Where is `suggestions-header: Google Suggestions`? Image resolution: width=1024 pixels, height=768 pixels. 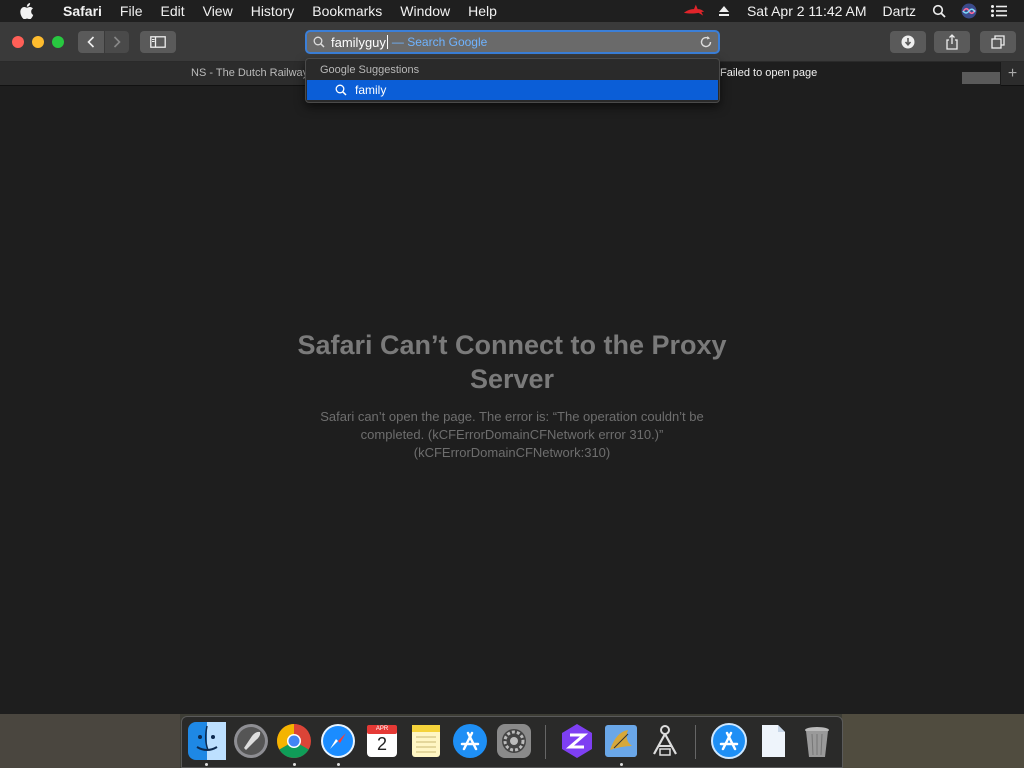
suggestions-header: Google Suggestions is located at coordinates (370, 70).